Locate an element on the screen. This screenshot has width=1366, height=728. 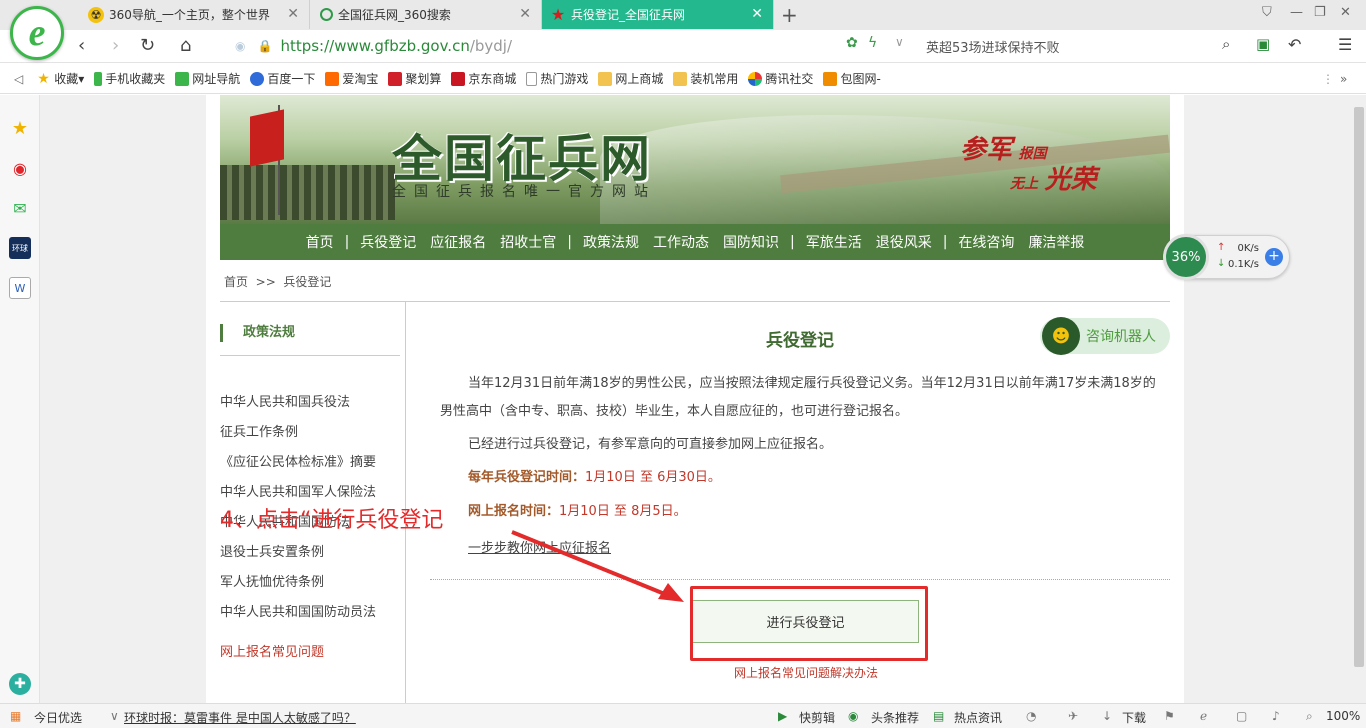
faq-link: 网上报名常见问题 is located at coordinates (272, 650).